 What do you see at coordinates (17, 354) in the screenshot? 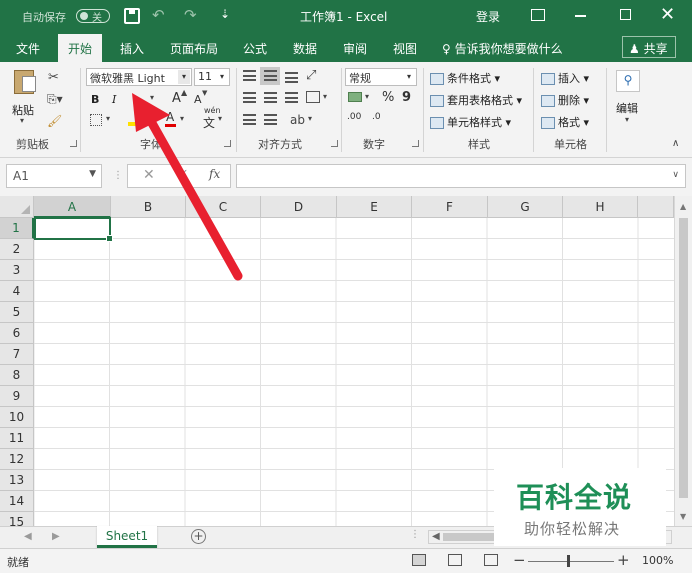
I see `row-header-7: 7` at bounding box center [17, 354].